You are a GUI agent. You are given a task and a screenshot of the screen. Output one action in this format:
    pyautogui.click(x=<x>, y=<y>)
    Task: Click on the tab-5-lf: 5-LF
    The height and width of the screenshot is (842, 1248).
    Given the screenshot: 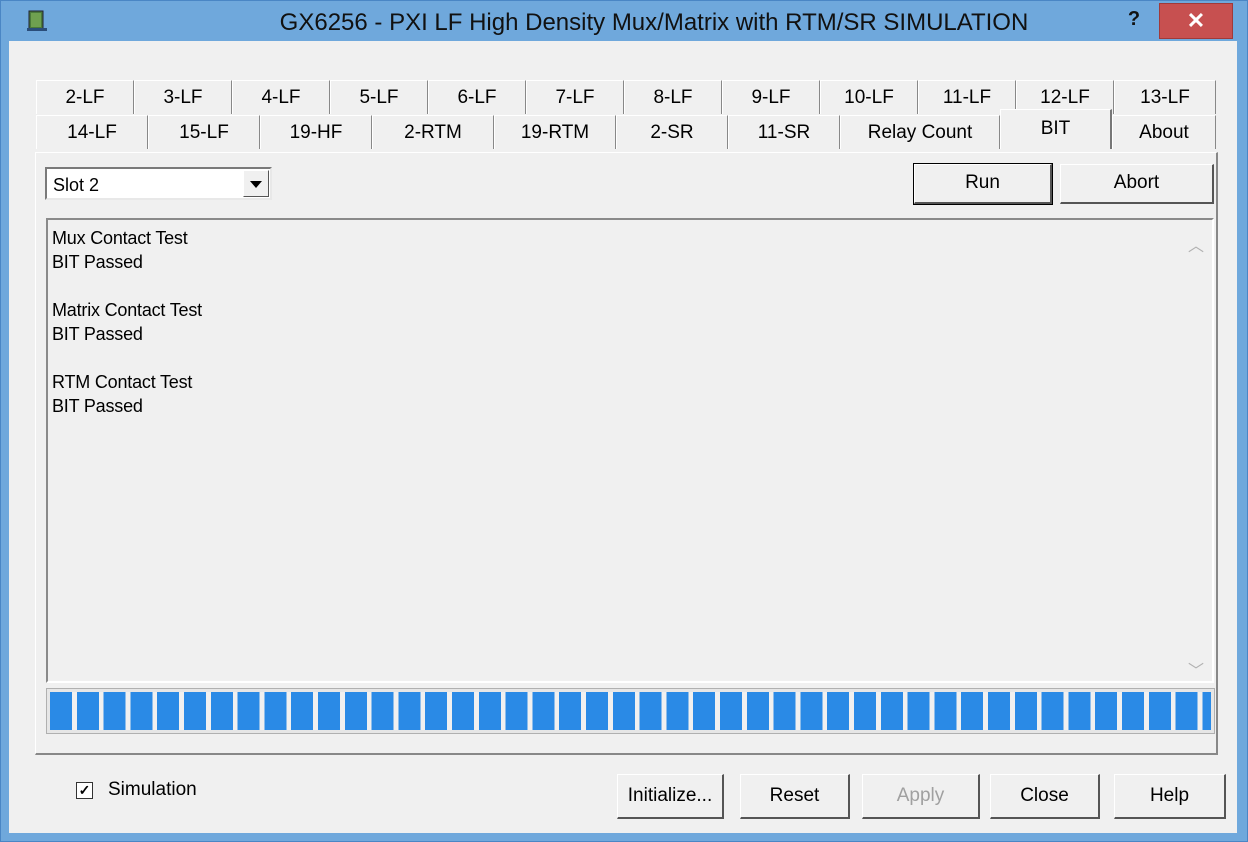 What is the action you would take?
    pyautogui.click(x=379, y=97)
    